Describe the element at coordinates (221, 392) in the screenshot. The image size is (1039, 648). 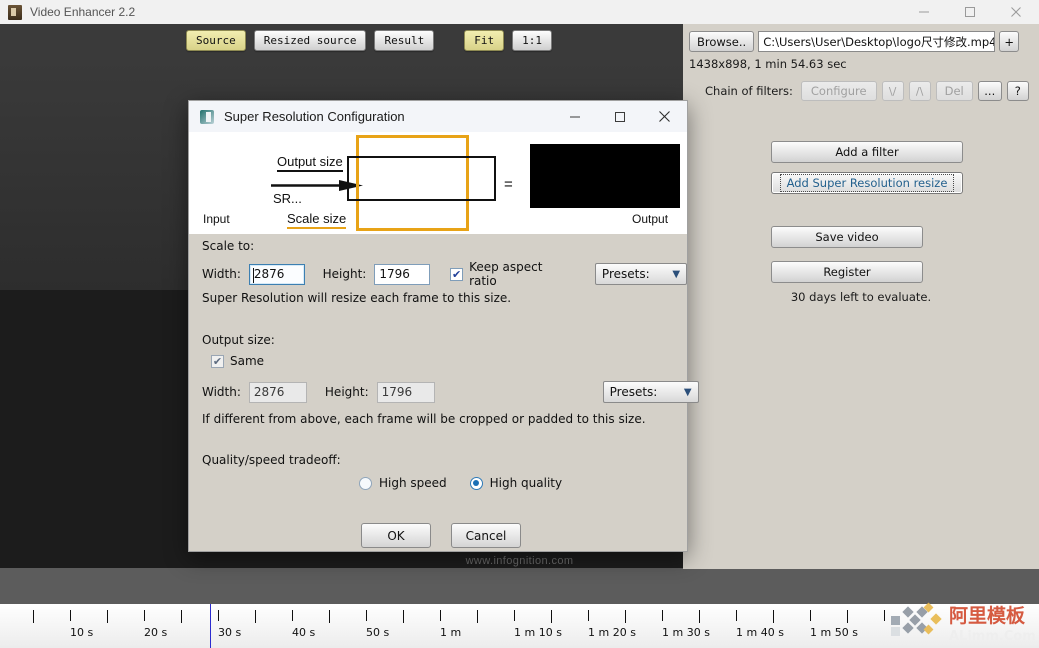
I see `output-width-label: Width:` at that location.